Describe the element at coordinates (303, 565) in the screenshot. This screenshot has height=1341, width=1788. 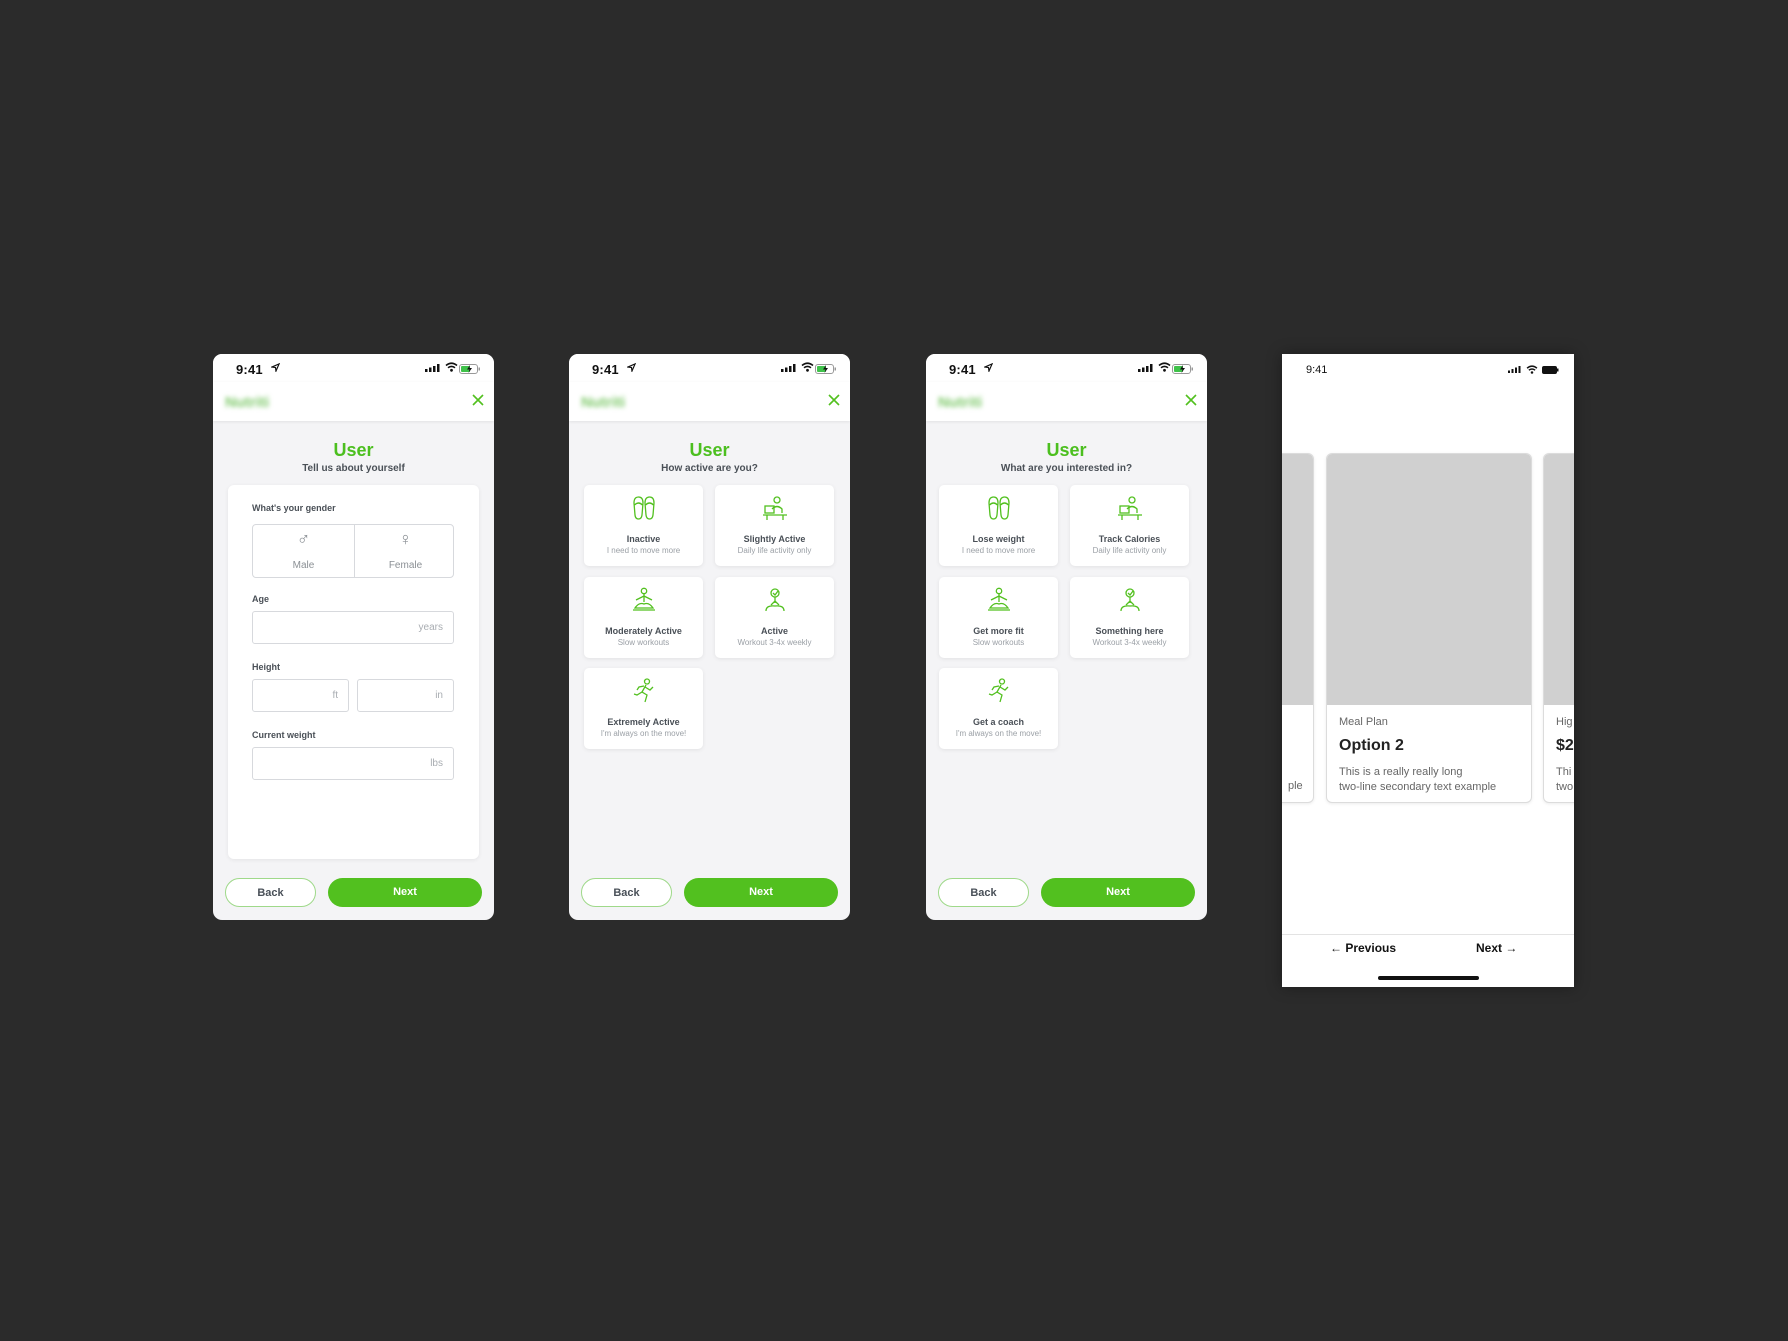
I see `gender-option-label: Male` at that location.